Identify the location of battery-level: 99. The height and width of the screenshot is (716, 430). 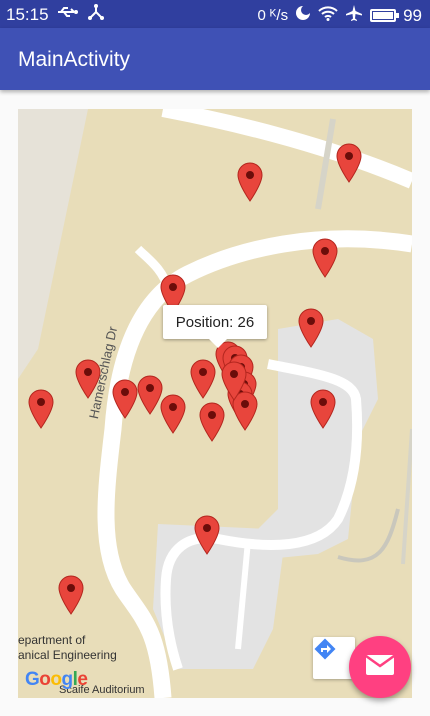
(412, 15).